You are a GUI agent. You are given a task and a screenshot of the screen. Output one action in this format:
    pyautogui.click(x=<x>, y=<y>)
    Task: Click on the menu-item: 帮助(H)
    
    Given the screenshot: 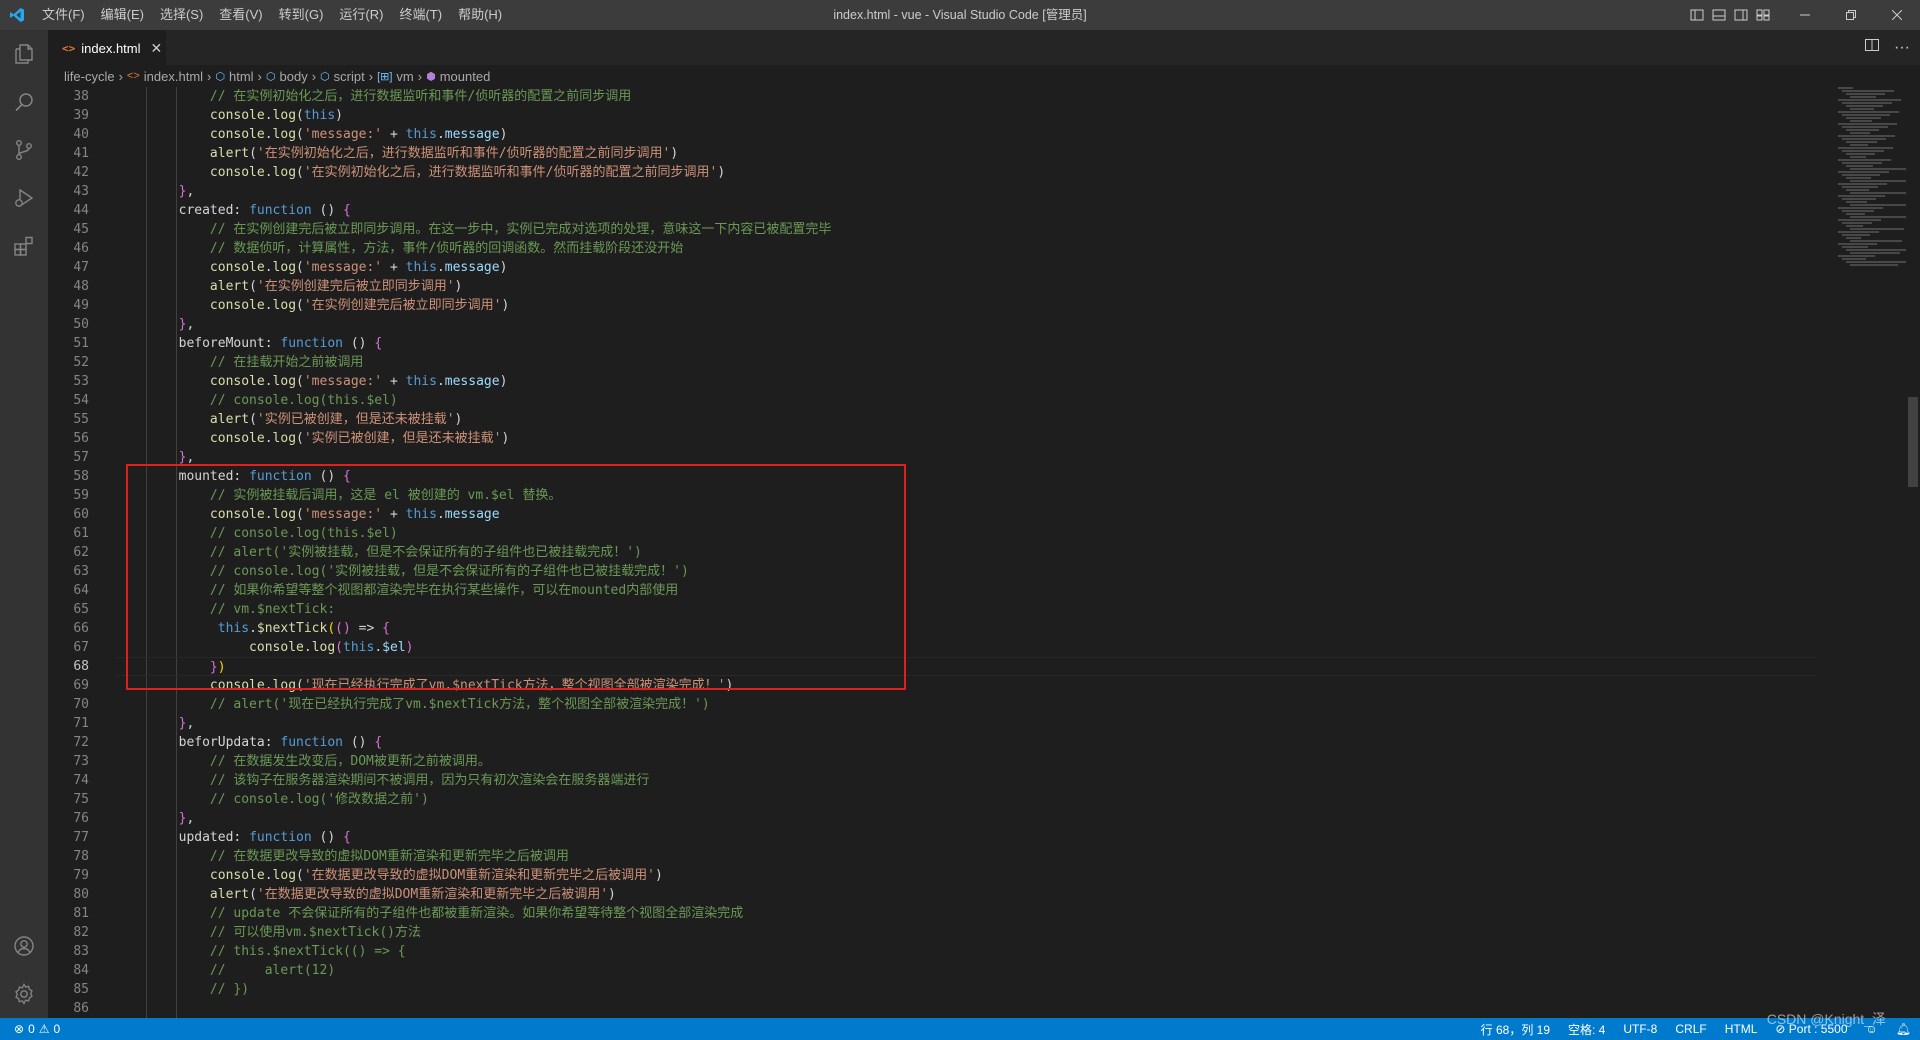 What is the action you would take?
    pyautogui.click(x=480, y=15)
    